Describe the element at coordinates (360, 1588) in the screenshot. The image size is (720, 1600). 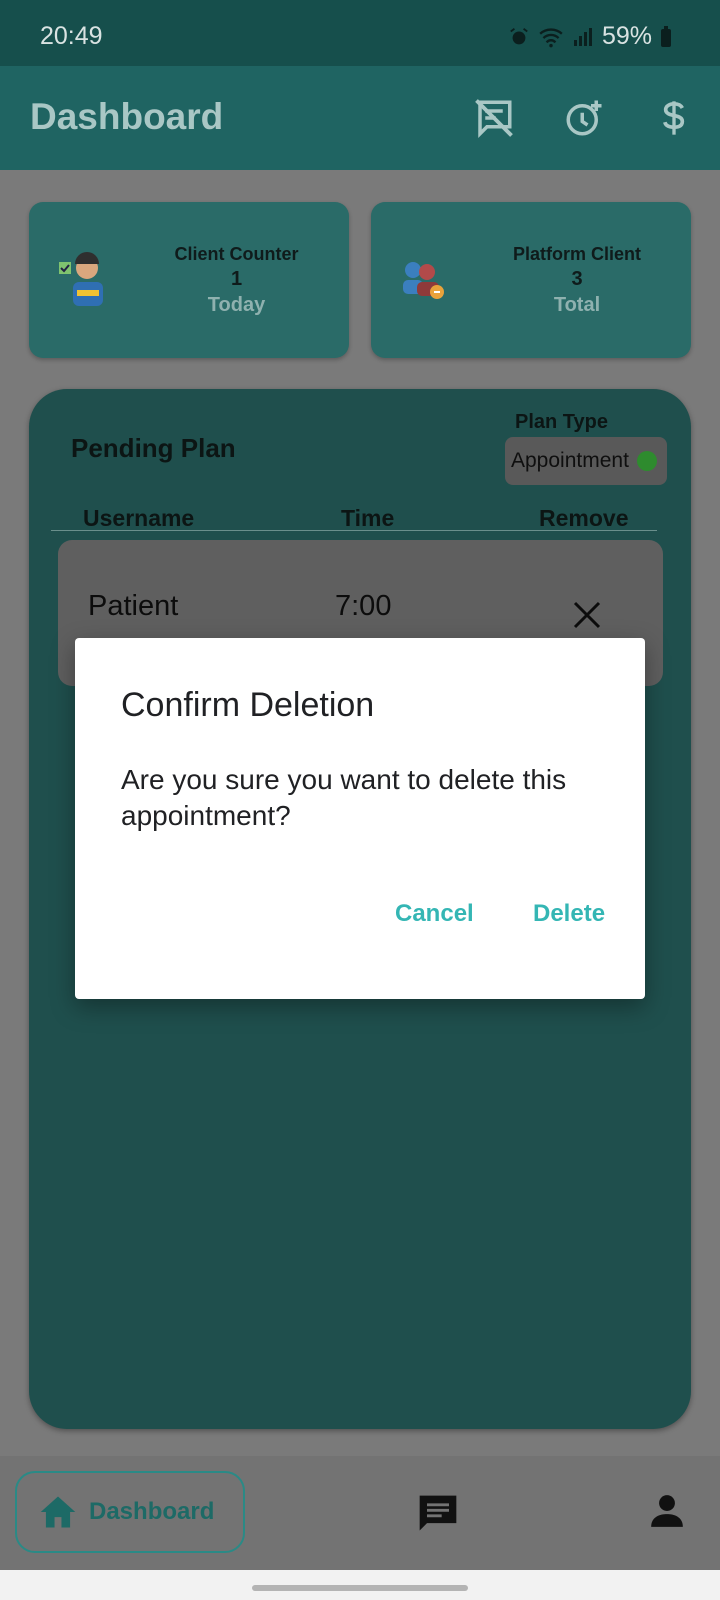
I see `gesture-handle` at that location.